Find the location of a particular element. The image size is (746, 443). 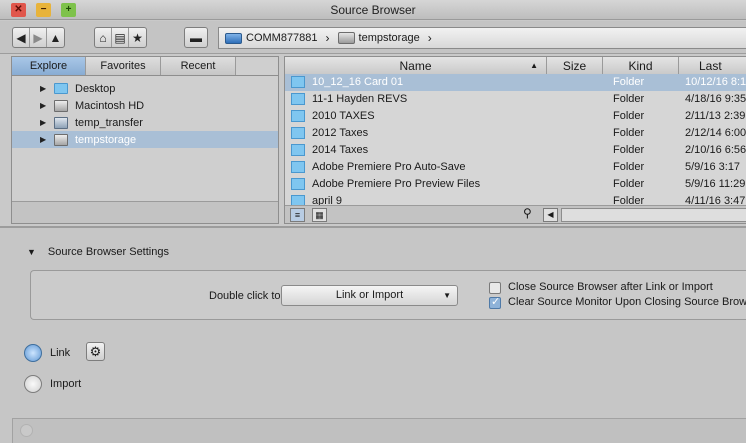

title-bar: ✕ − + Source Browser is located at coordinates (373, 10).